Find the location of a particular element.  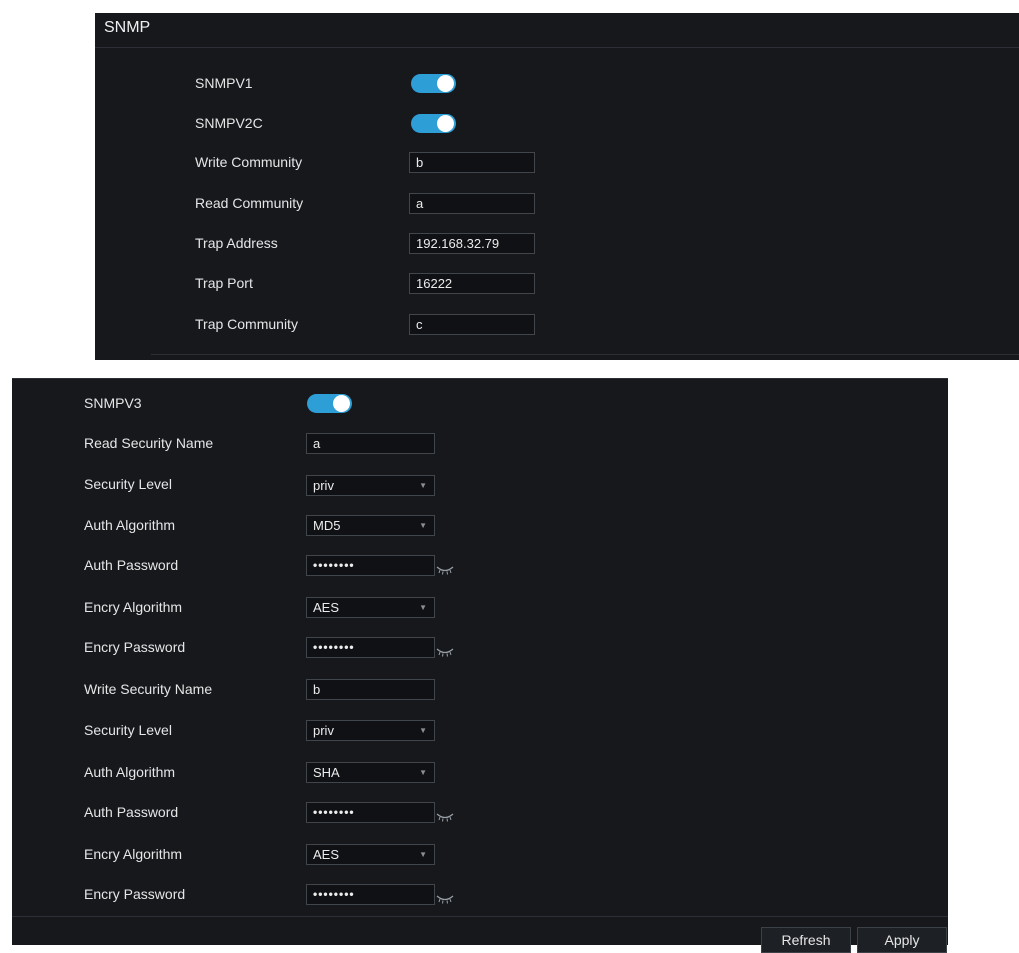

select-value: MD5 is located at coordinates (327, 525).